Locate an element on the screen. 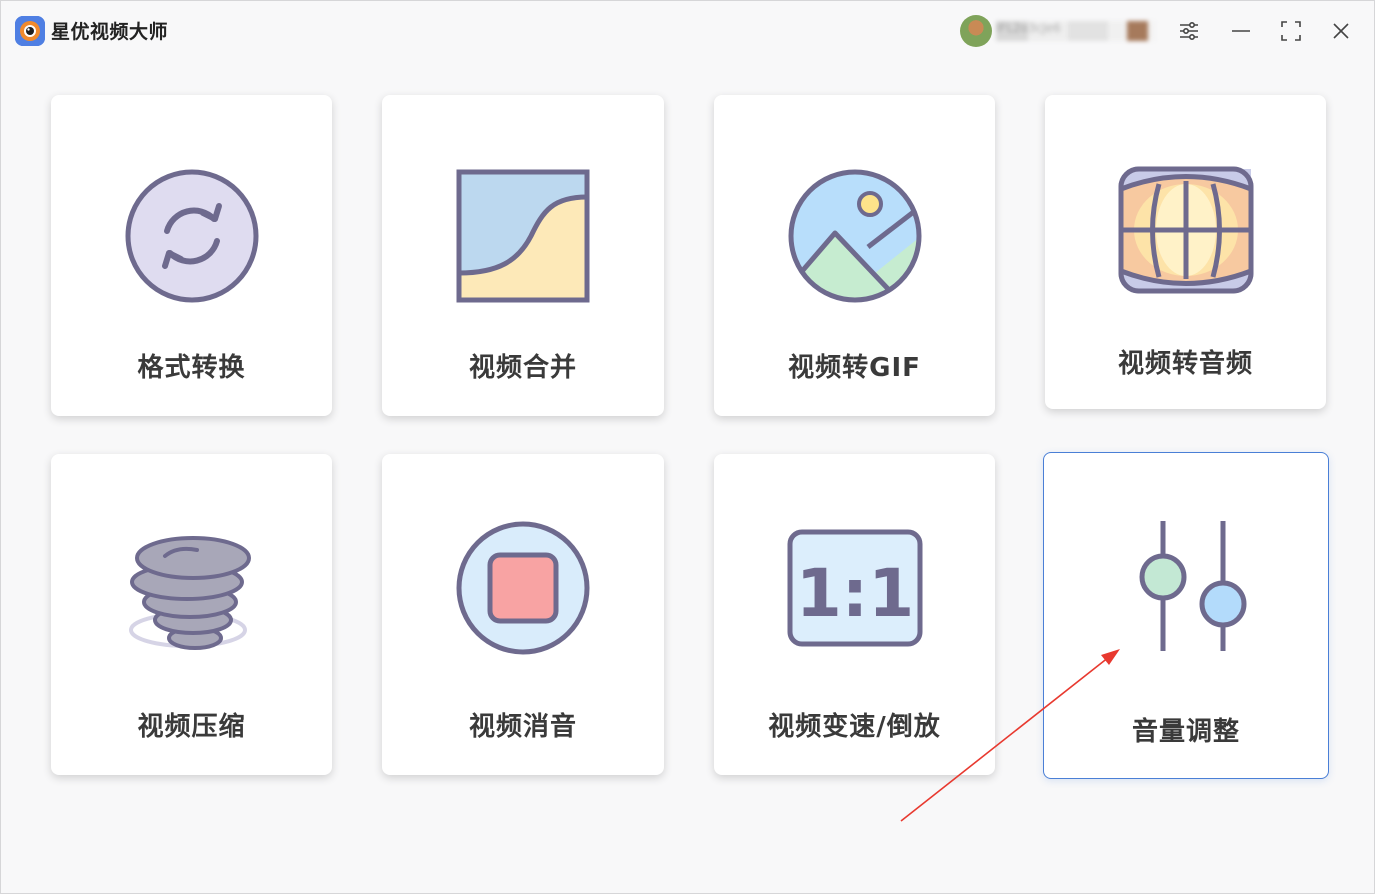  tool-card-volume-adjust: 音量调整 is located at coordinates (1186, 615).